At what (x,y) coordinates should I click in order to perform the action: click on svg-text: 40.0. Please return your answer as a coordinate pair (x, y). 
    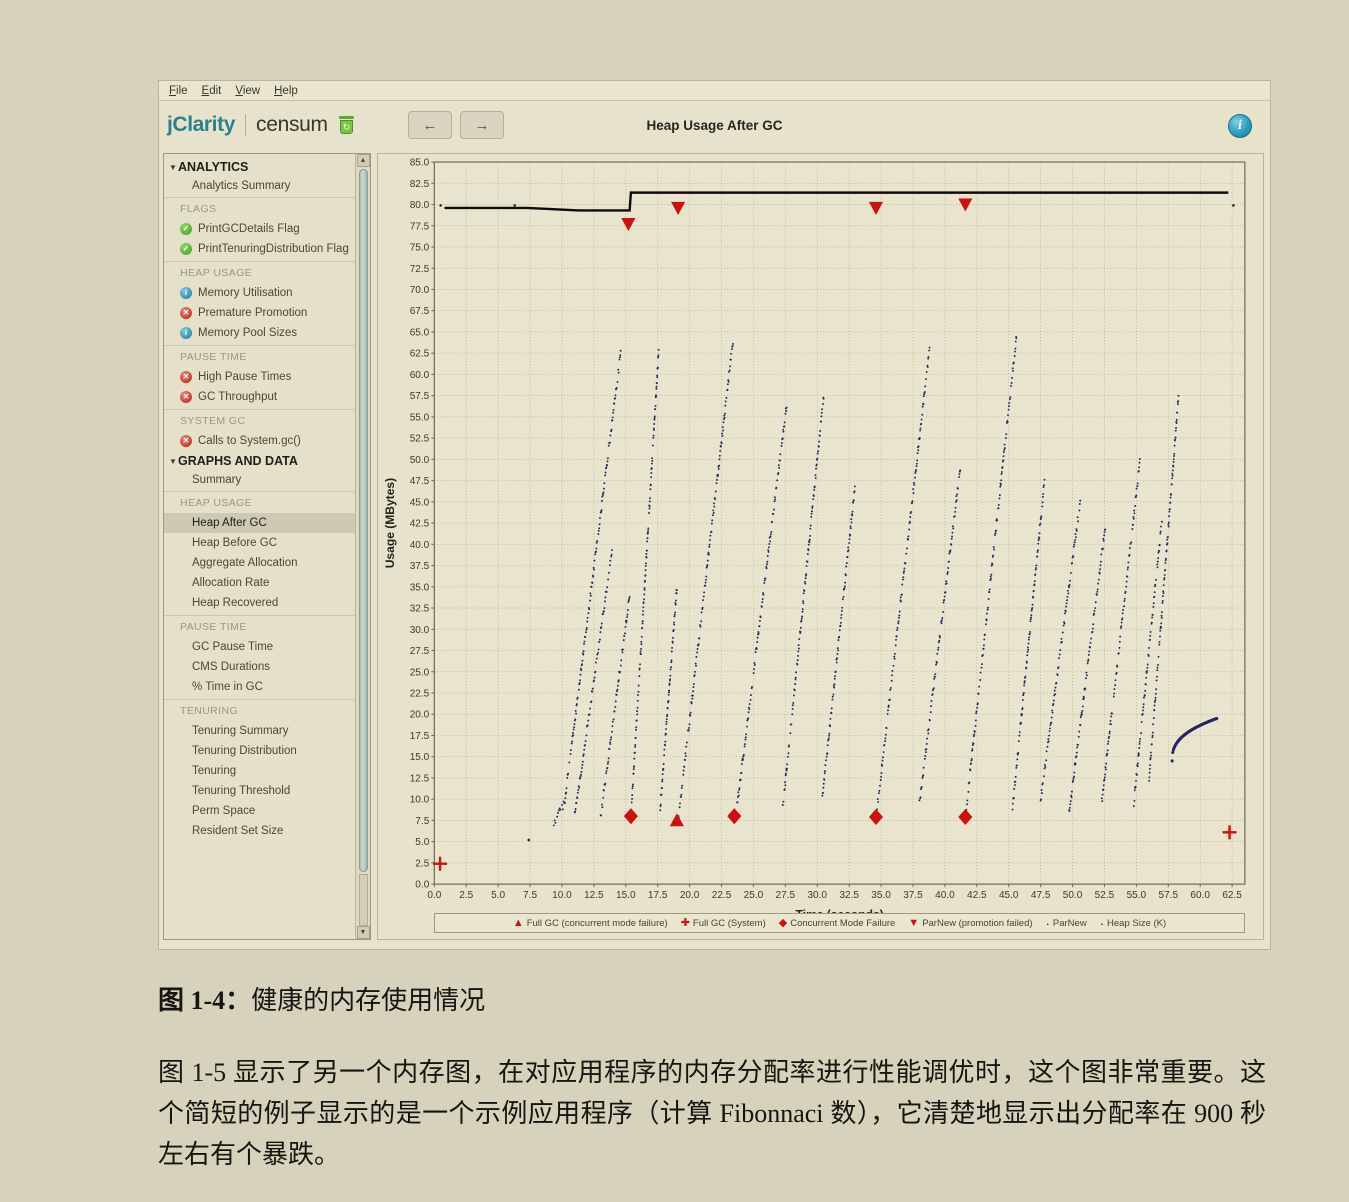
    Looking at the image, I should click on (420, 545).